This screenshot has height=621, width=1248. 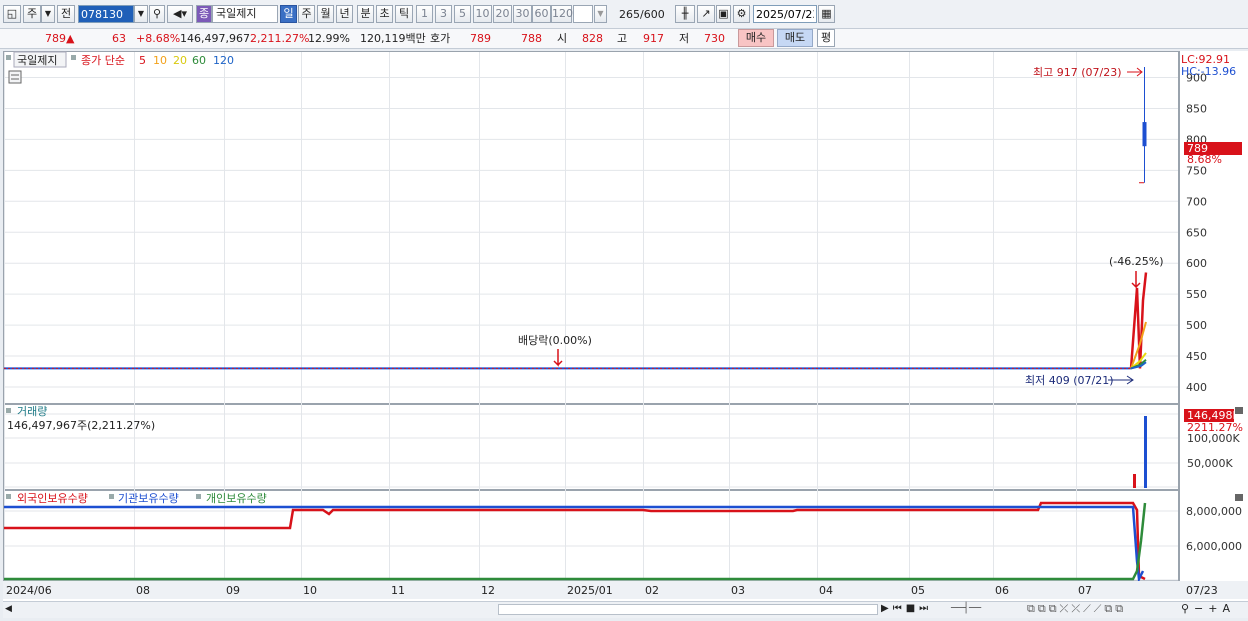 What do you see at coordinates (1208, 608) in the screenshot?
I see `zoom-icons: ⚲−+A` at bounding box center [1208, 608].